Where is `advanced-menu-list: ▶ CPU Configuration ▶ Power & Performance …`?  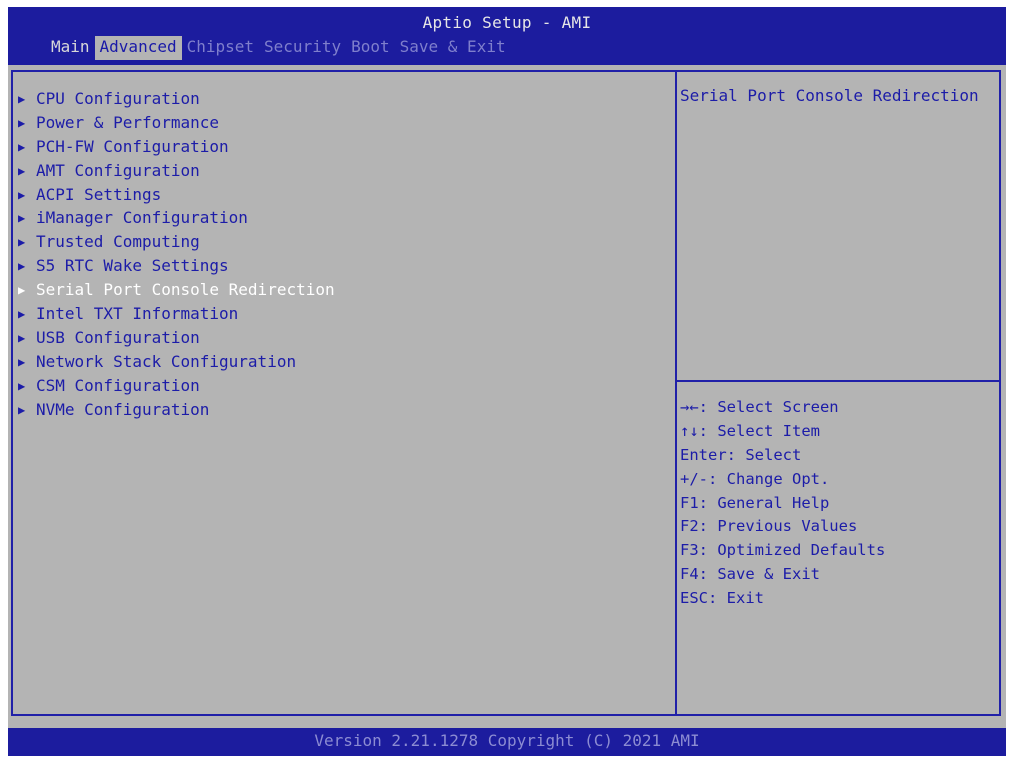 advanced-menu-list: ▶ CPU Configuration ▶ Power & Performance … is located at coordinates (176, 254).